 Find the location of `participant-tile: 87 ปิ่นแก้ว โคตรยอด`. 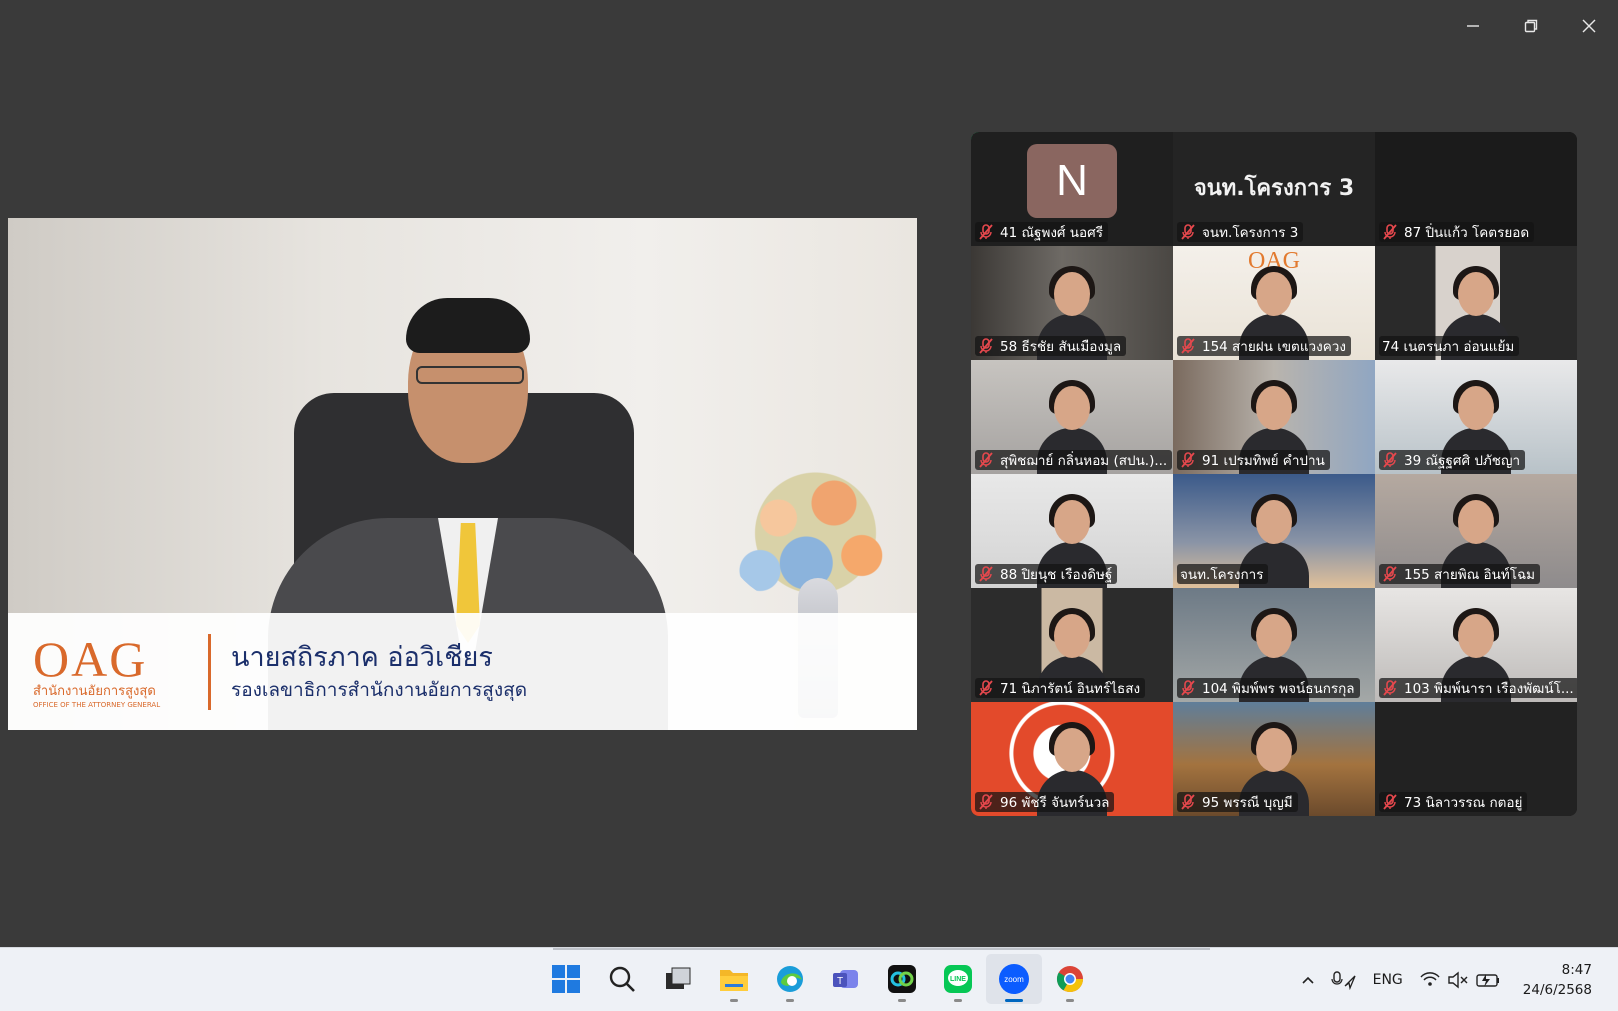

participant-tile: 87 ปิ่นแก้ว โคตรยอด is located at coordinates (1476, 189).